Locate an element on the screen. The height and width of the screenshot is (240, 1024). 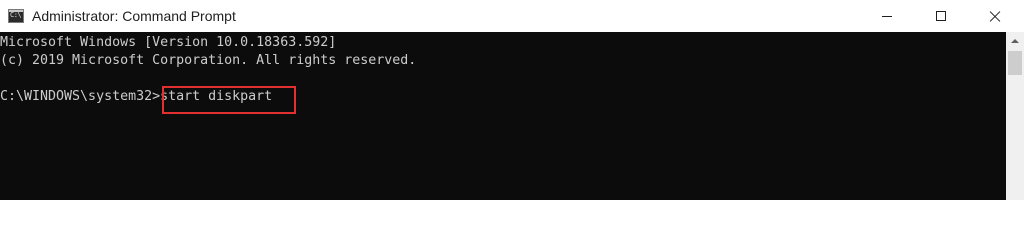
window-title: Administrator: Command Prompt is located at coordinates (134, 16).